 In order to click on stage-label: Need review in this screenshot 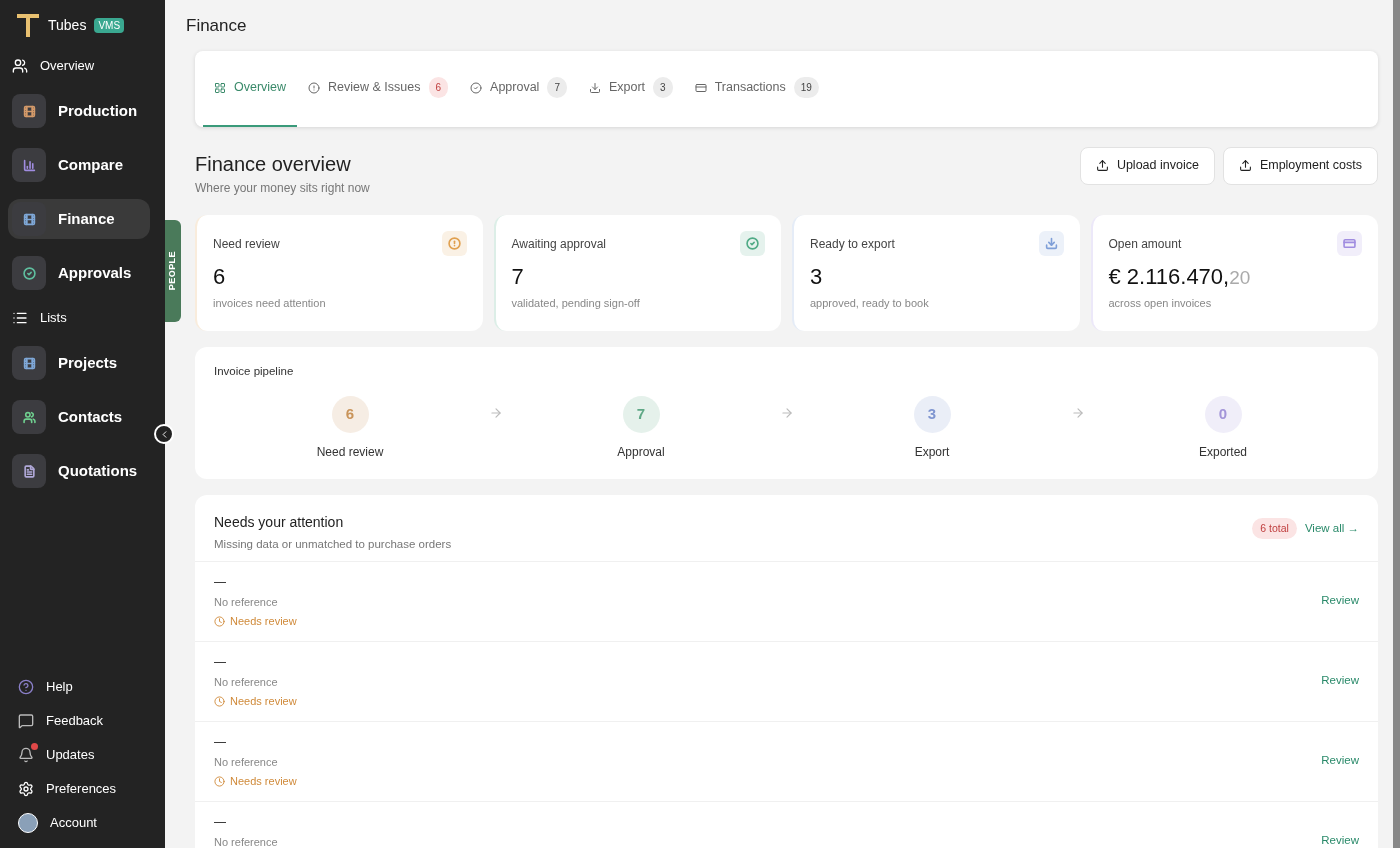, I will do `click(350, 452)`.